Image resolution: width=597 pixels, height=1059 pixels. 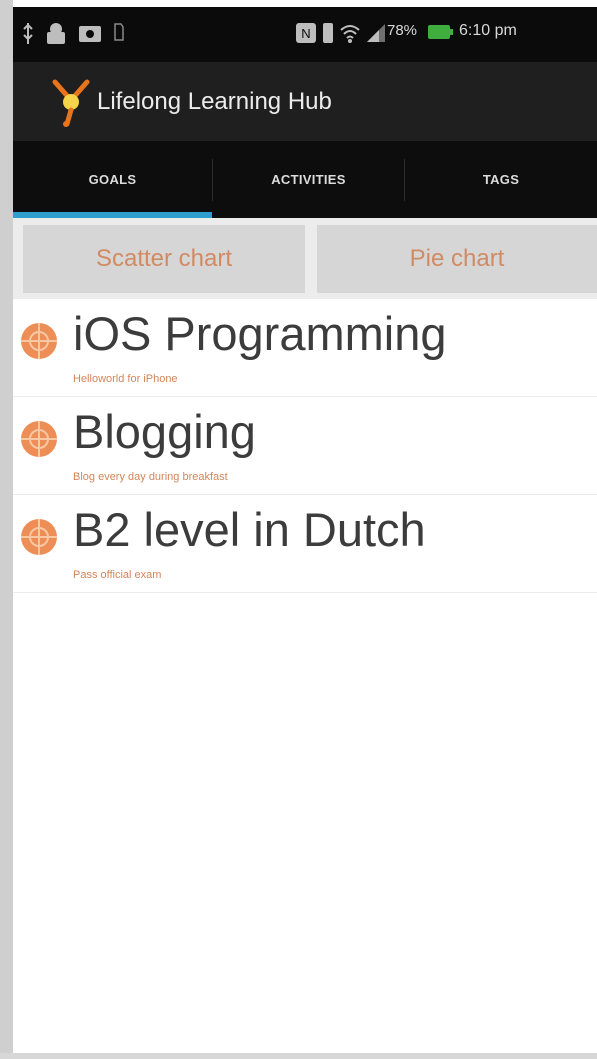 I want to click on chart-button-row: Scatter chart Pie chart, so click(x=305, y=258).